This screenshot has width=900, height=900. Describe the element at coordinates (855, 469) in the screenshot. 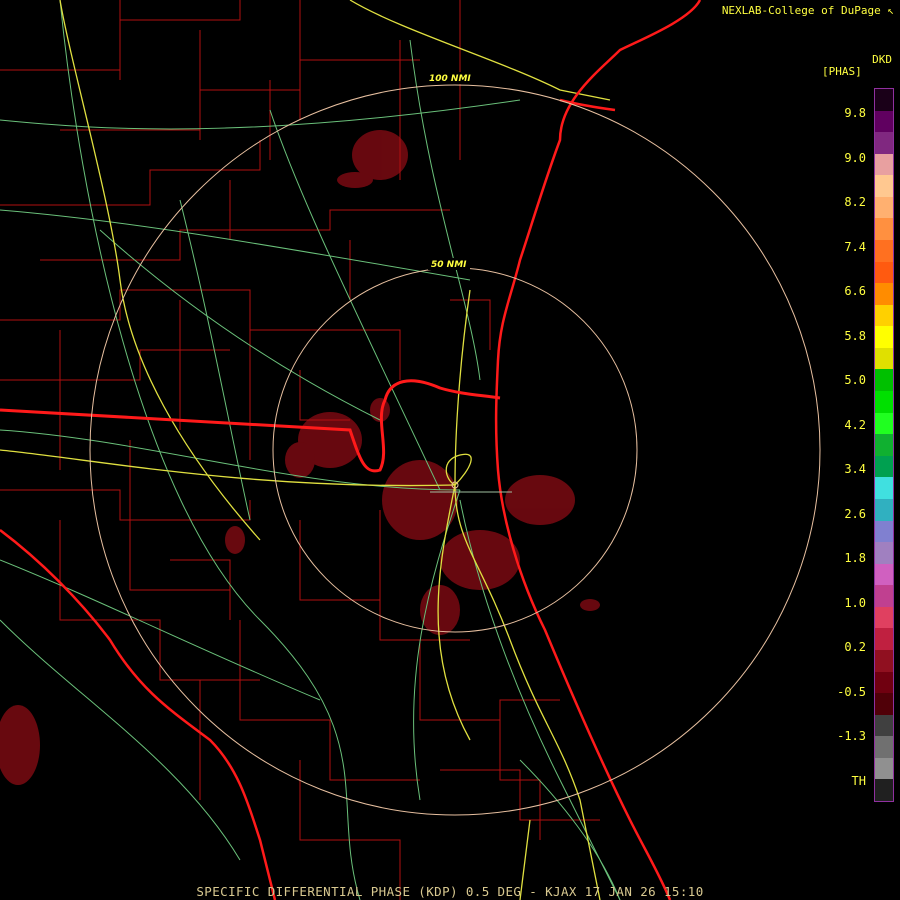

I see `color-scale-label: 3.4` at that location.